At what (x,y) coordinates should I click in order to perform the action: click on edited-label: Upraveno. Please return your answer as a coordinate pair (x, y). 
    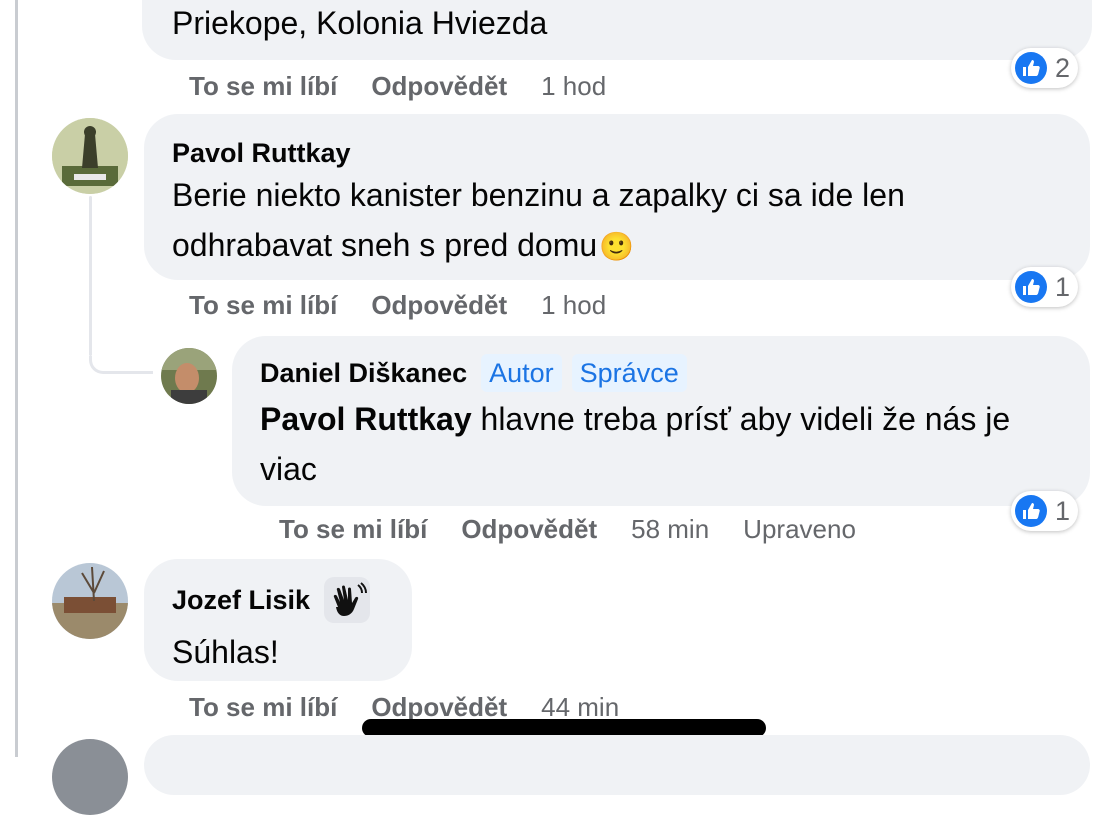
    Looking at the image, I should click on (799, 529).